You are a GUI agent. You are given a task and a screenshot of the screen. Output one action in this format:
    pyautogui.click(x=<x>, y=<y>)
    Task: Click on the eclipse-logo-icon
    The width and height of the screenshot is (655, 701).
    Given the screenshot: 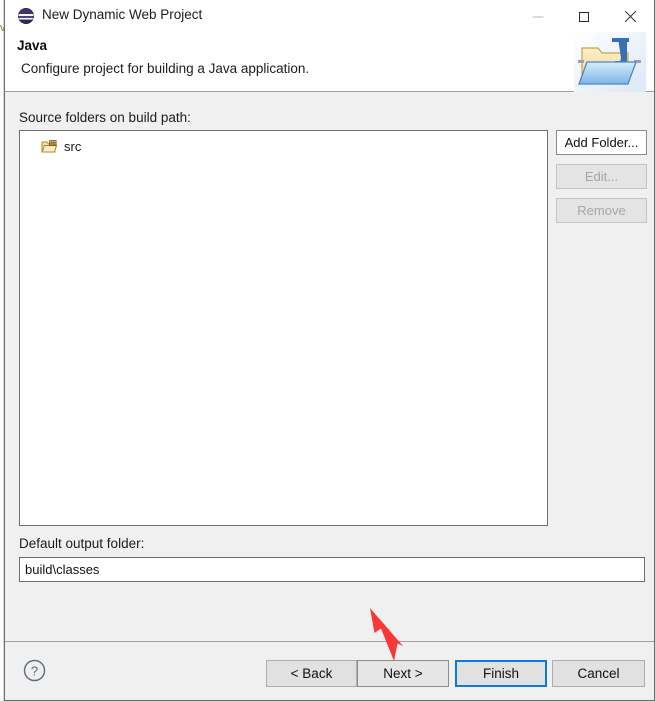 What is the action you would take?
    pyautogui.click(x=26, y=16)
    